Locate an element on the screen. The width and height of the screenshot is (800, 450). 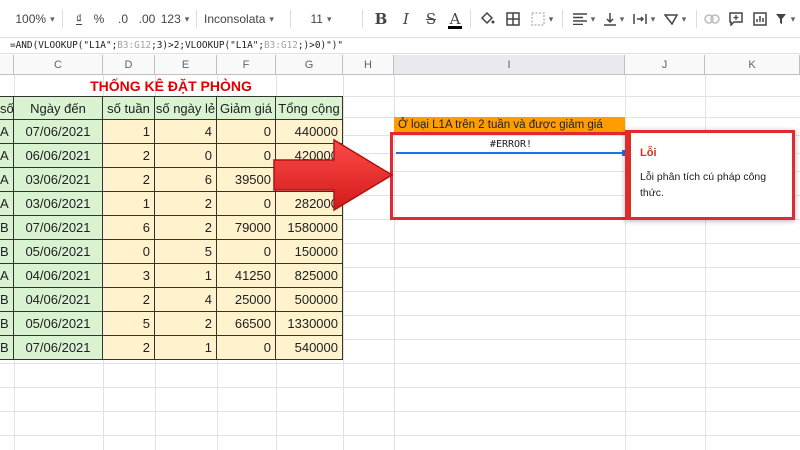
error-popup-message: Lỗi phân tích cú pháp công thức. is located at coordinates (703, 185).